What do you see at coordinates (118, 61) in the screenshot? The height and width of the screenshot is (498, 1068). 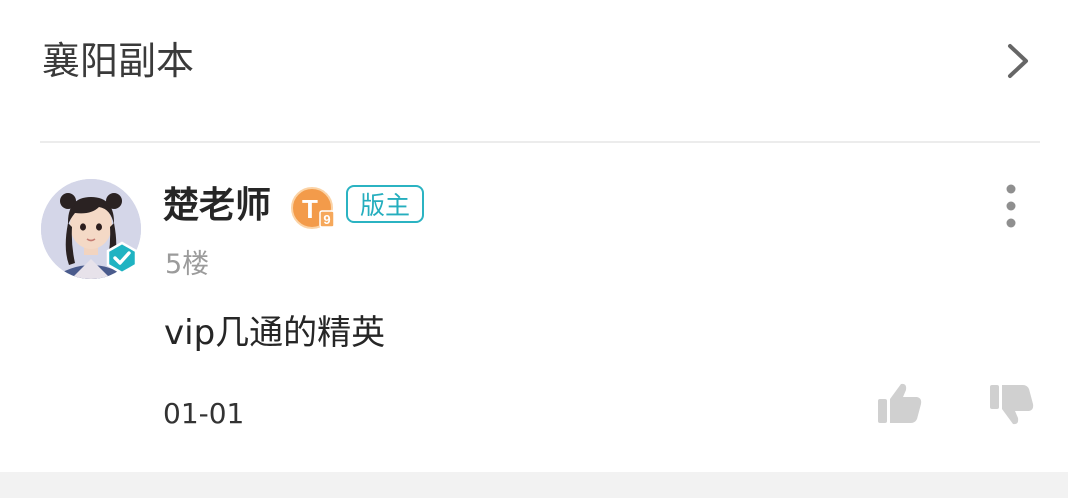 I see `topic-title: 襄阳副本` at bounding box center [118, 61].